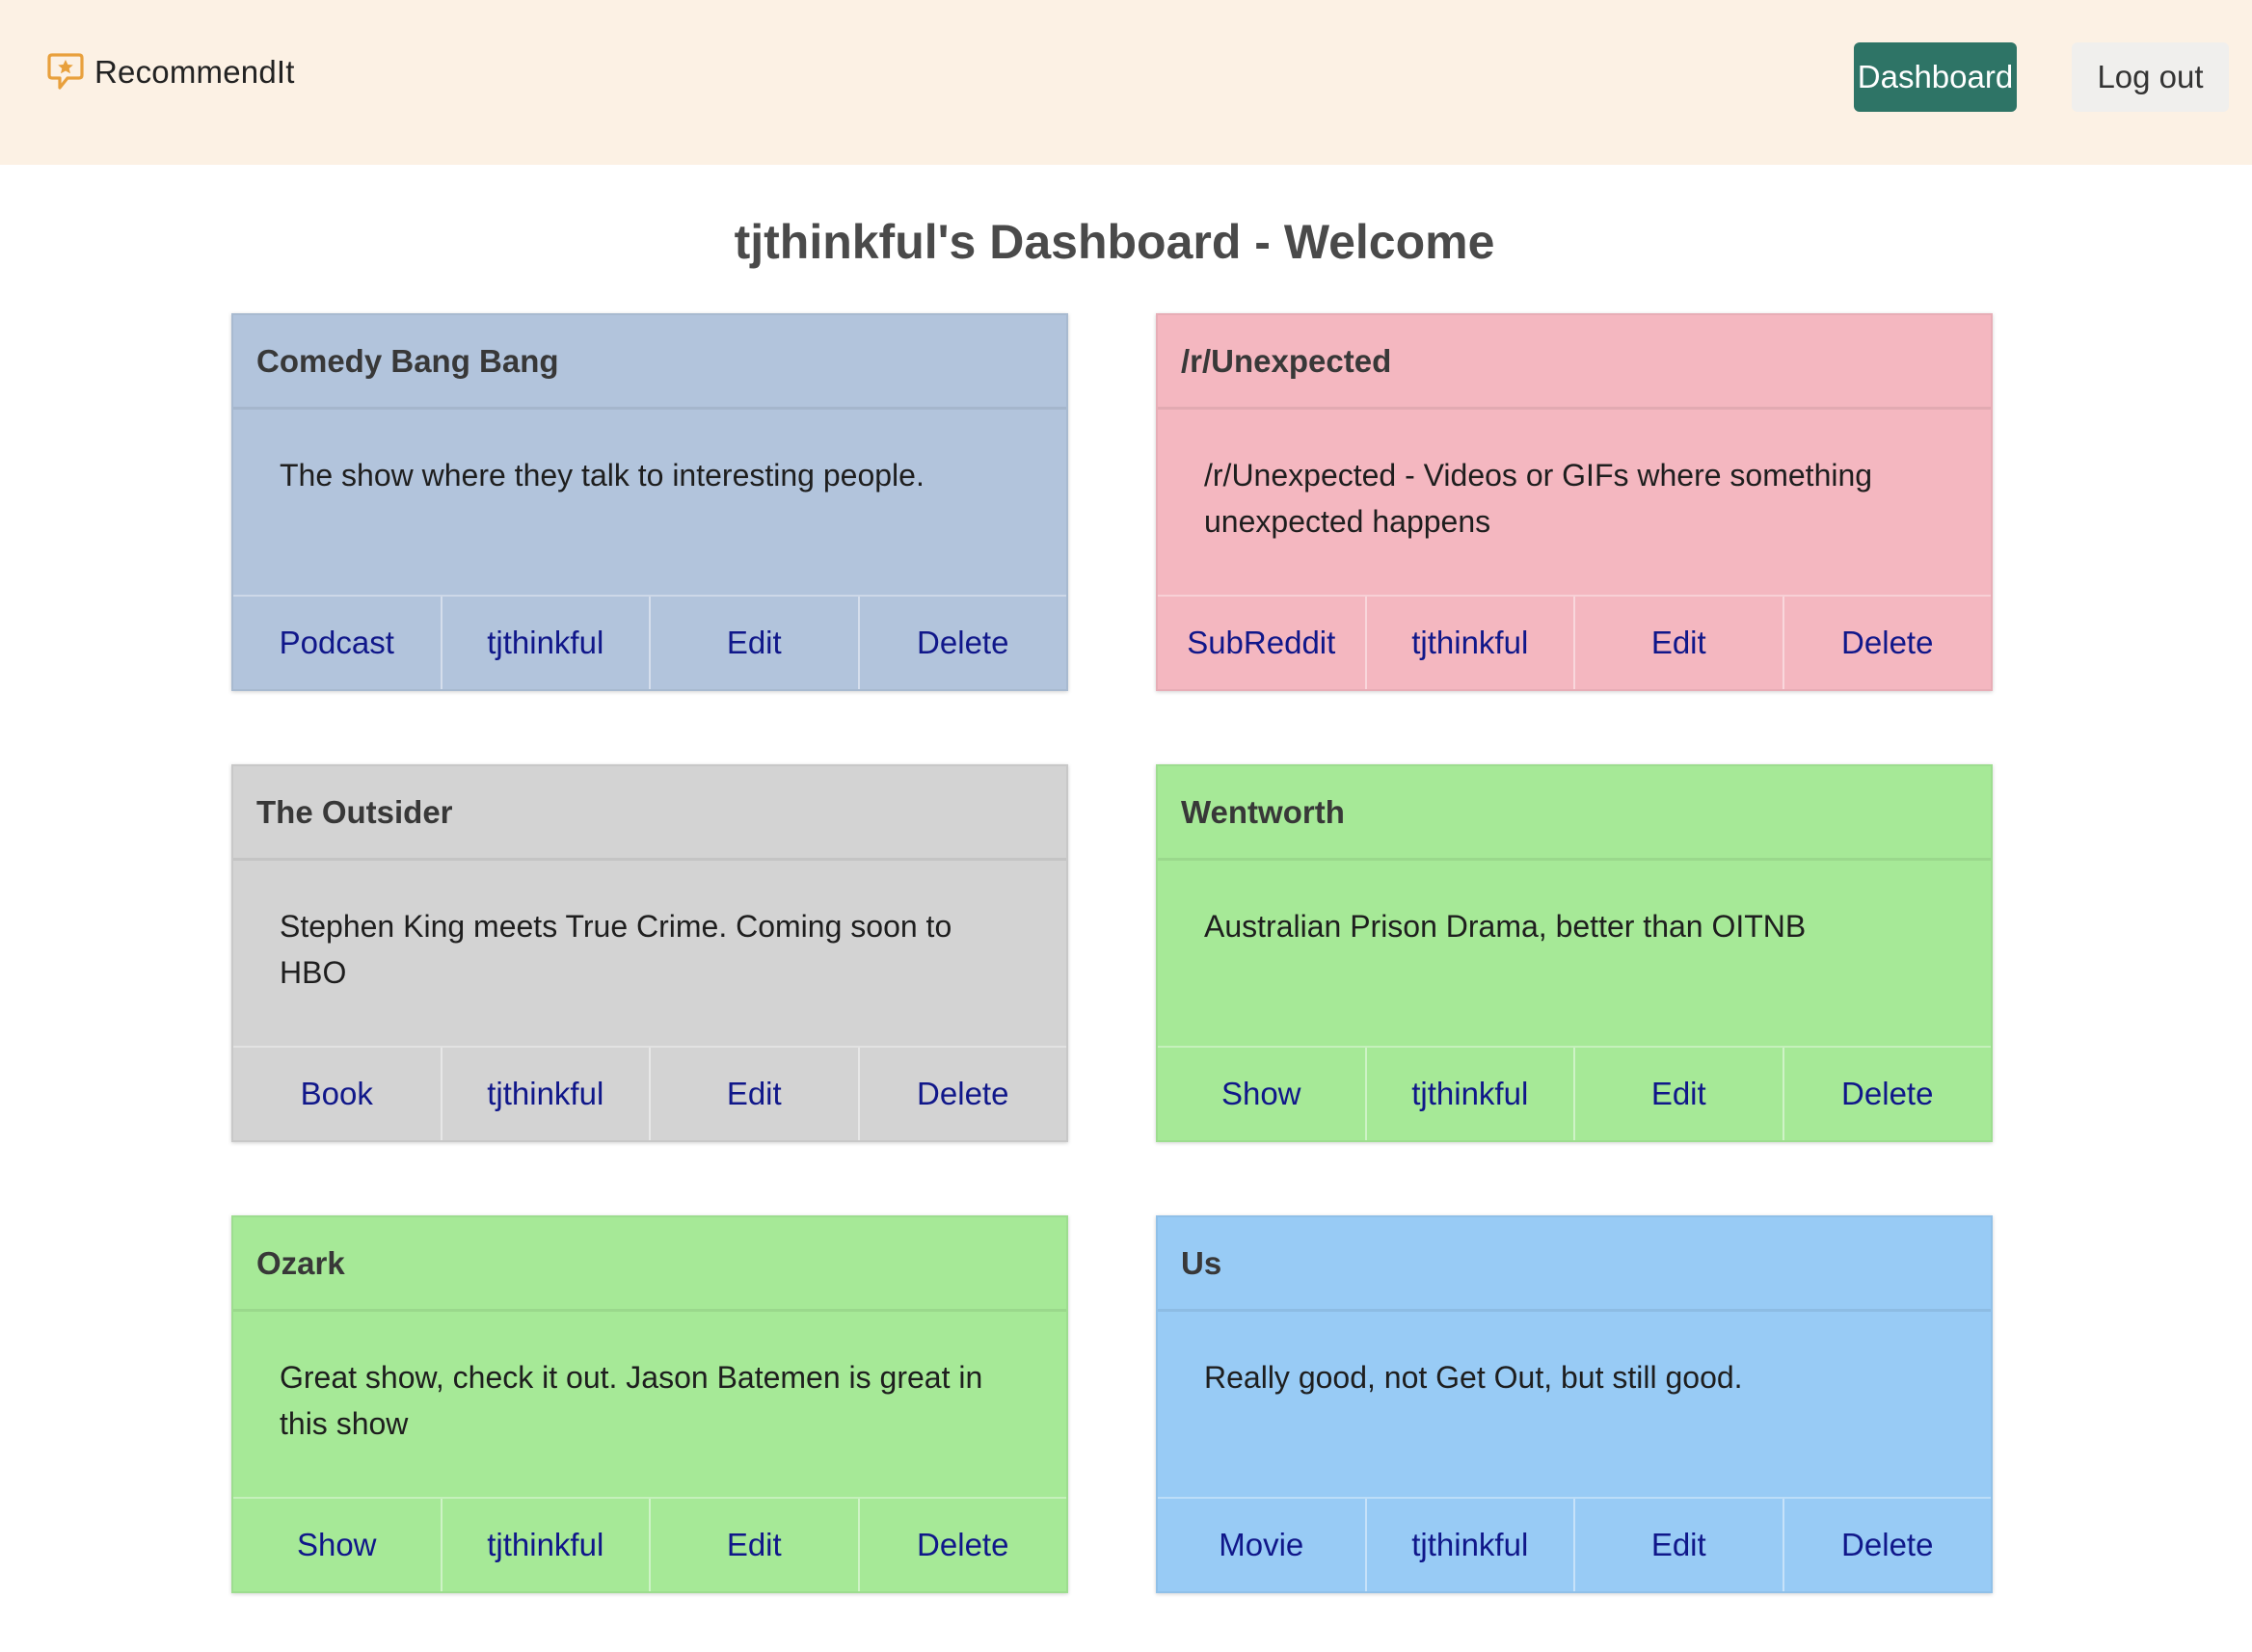 The height and width of the screenshot is (1652, 2252). Describe the element at coordinates (1114, 242) in the screenshot. I see `page-title: tjthinkful's Dashboard - Welcome` at that location.